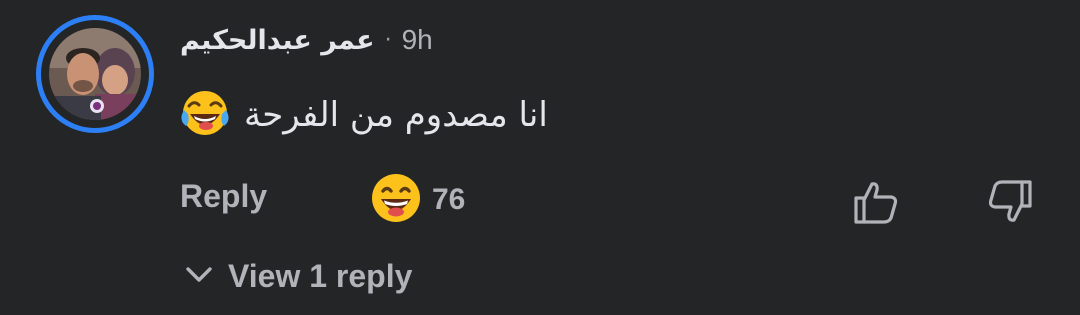 Image resolution: width=1080 pixels, height=315 pixels. What do you see at coordinates (396, 115) in the screenshot?
I see `comment-text: انا مصدوم من الفرحة` at bounding box center [396, 115].